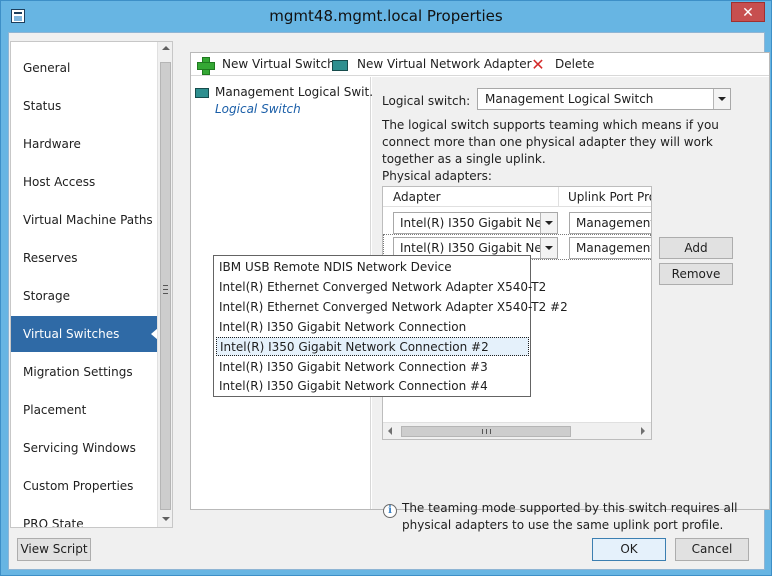  What do you see at coordinates (84, 448) in the screenshot?
I see `nav-item-servicing-windows: Servicing Windows` at bounding box center [84, 448].